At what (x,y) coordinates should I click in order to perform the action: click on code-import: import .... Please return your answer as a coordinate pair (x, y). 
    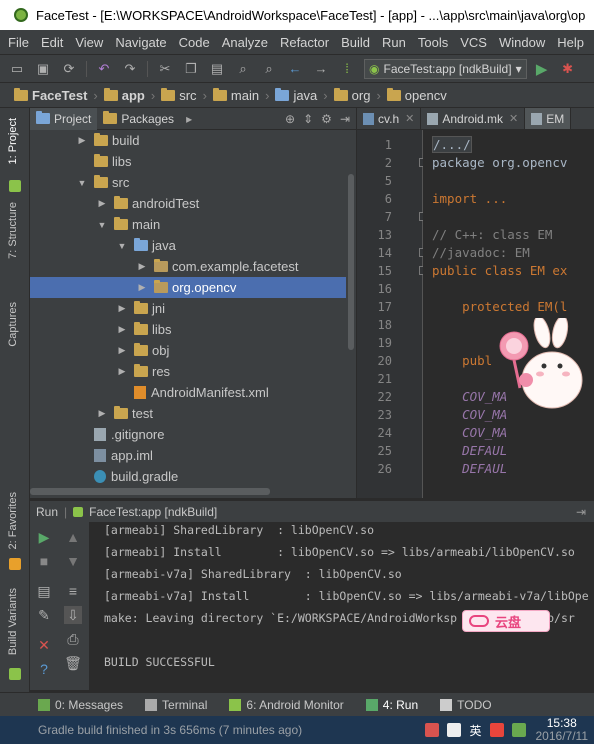
    Looking at the image, I should click on (469, 198).